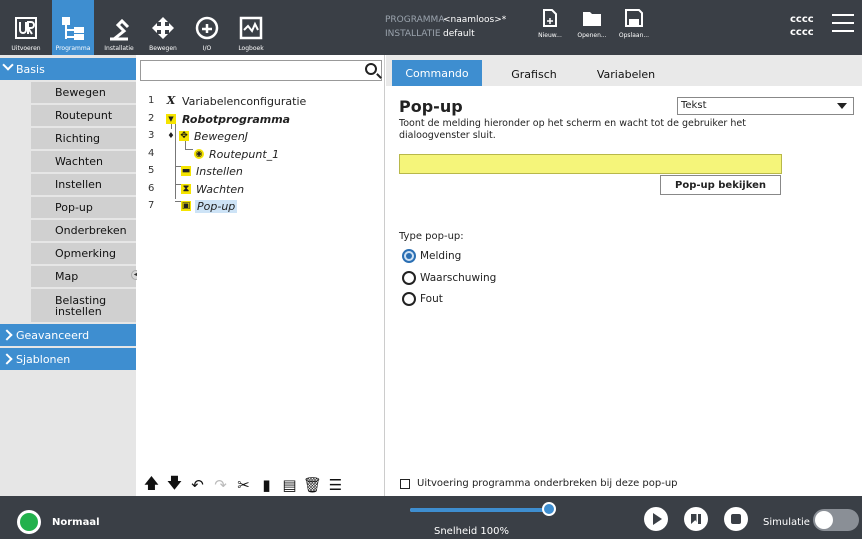 The height and width of the screenshot is (539, 862). I want to click on nav-io: I/O, so click(207, 27).